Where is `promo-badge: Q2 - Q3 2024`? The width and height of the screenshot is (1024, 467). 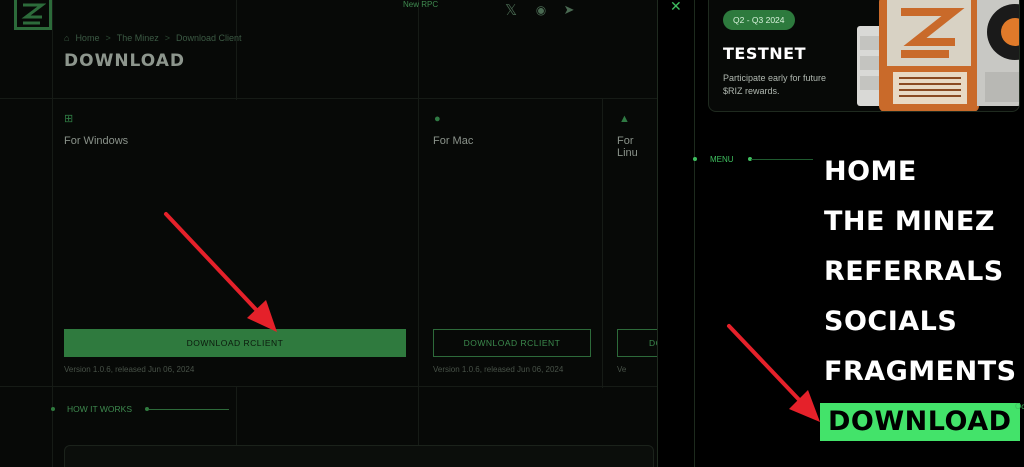
promo-badge: Q2 - Q3 2024 is located at coordinates (759, 20).